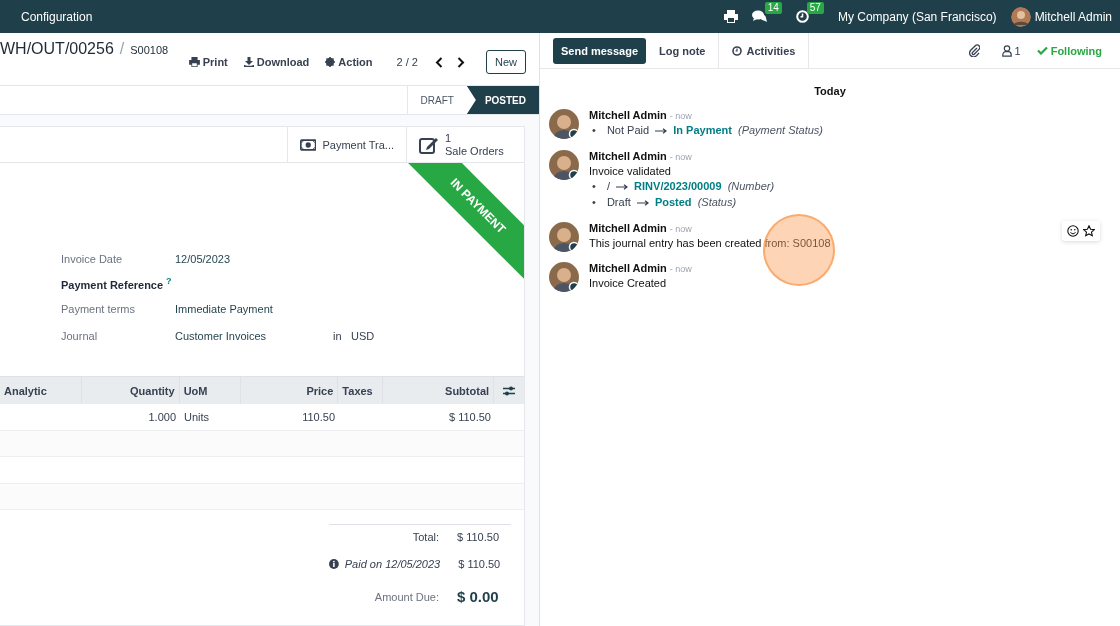  I want to click on count-badge: 14, so click(773, 8).